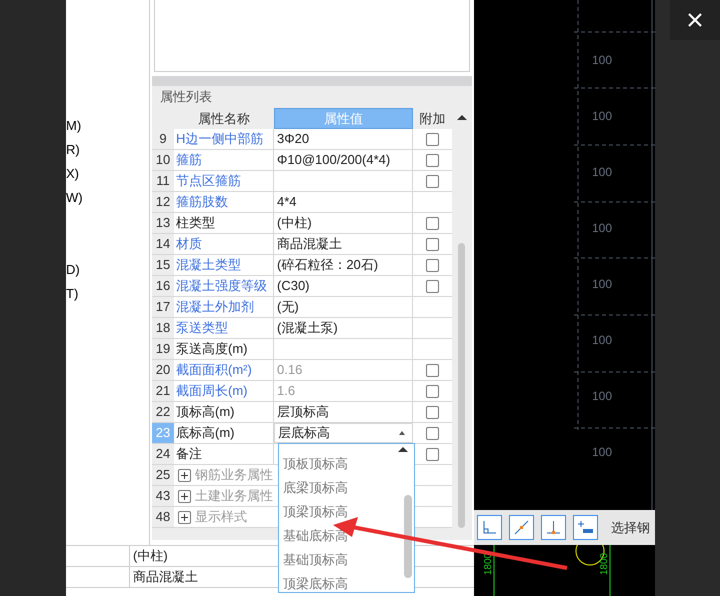 Image resolution: width=720 pixels, height=596 pixels. What do you see at coordinates (343, 307) in the screenshot?
I see `property-value: (无)` at bounding box center [343, 307].